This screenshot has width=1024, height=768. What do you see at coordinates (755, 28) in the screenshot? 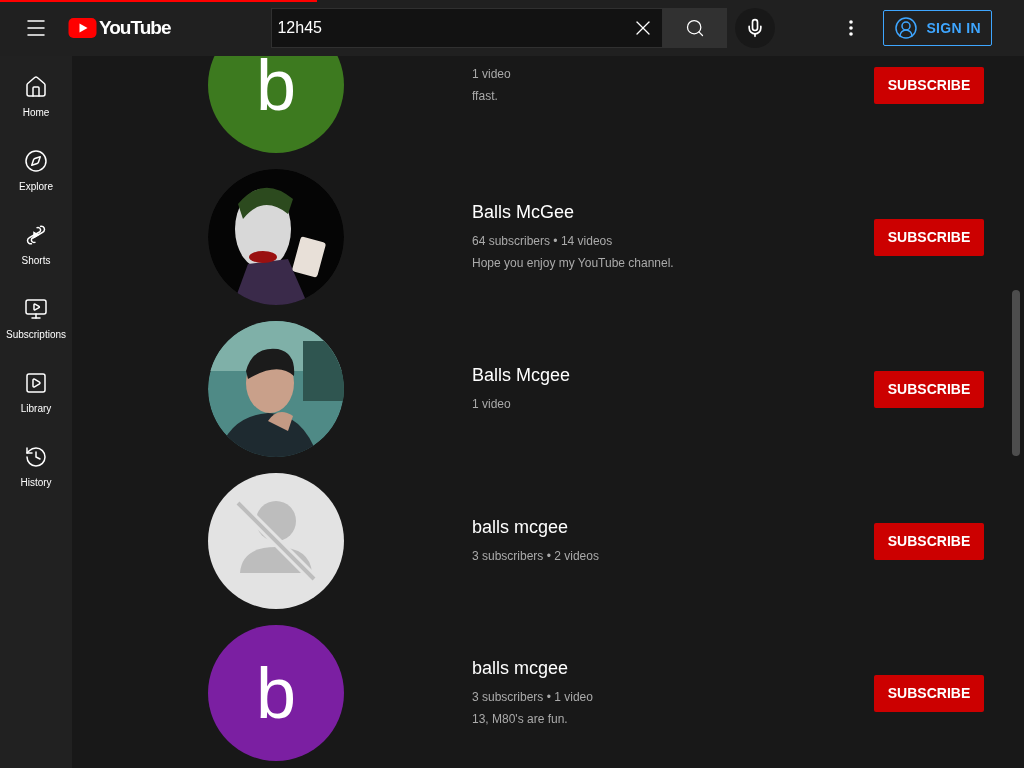
I see `microphone-button` at bounding box center [755, 28].